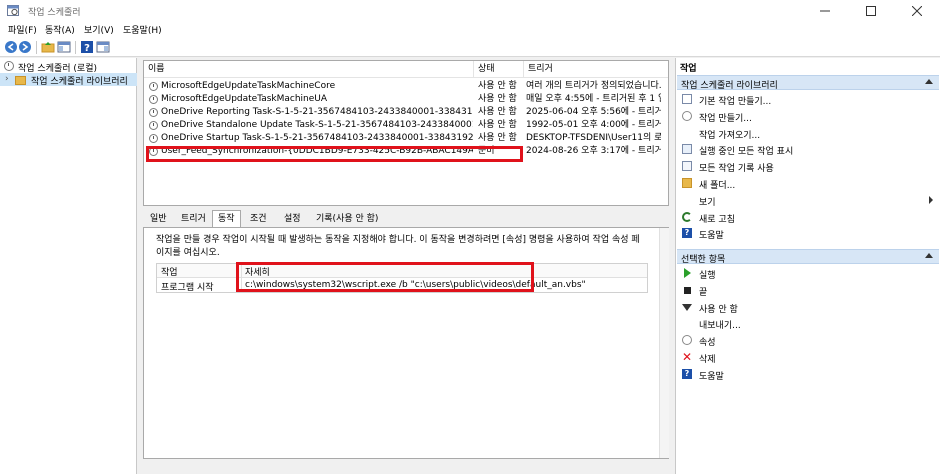 Image resolution: width=940 pixels, height=474 pixels. I want to click on toolbar-separator, so click(75, 47).